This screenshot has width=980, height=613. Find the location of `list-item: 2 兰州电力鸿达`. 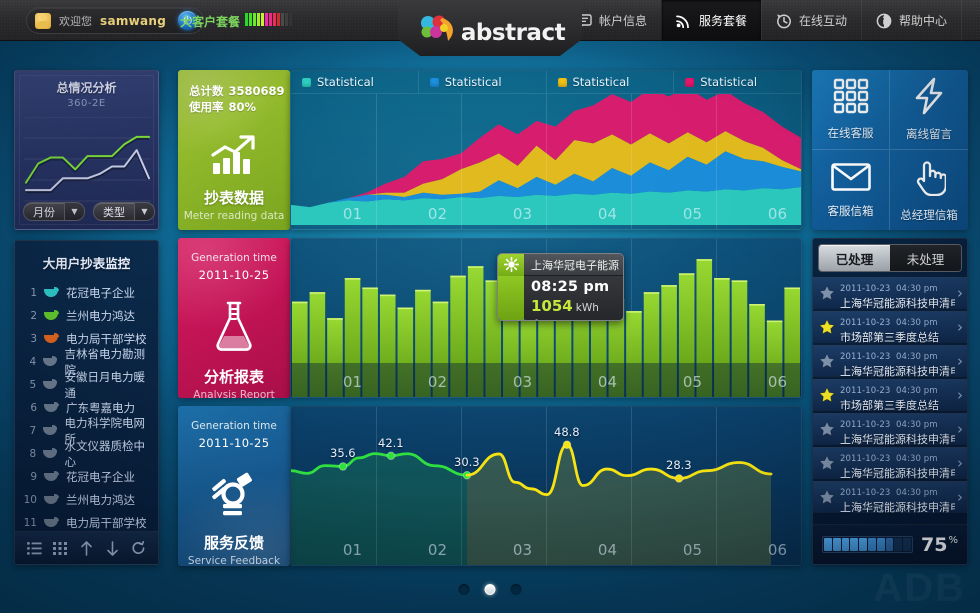

list-item: 2 兰州电力鸿达 is located at coordinates (86, 315).